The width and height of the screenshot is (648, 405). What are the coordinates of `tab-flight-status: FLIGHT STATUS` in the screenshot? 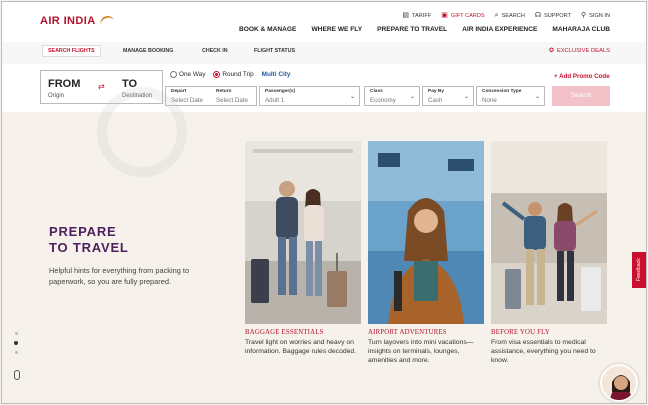 It's located at (274, 51).